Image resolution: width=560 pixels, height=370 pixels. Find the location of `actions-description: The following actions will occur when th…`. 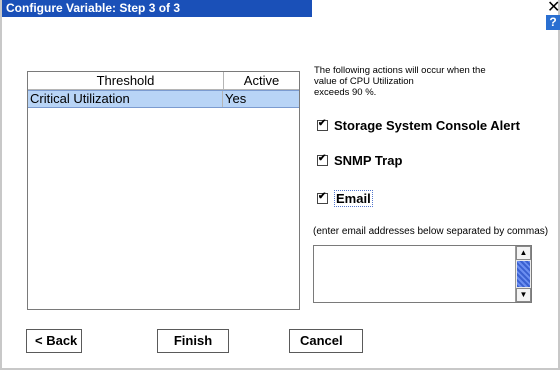

actions-description: The following actions will occur when th… is located at coordinates (414, 81).